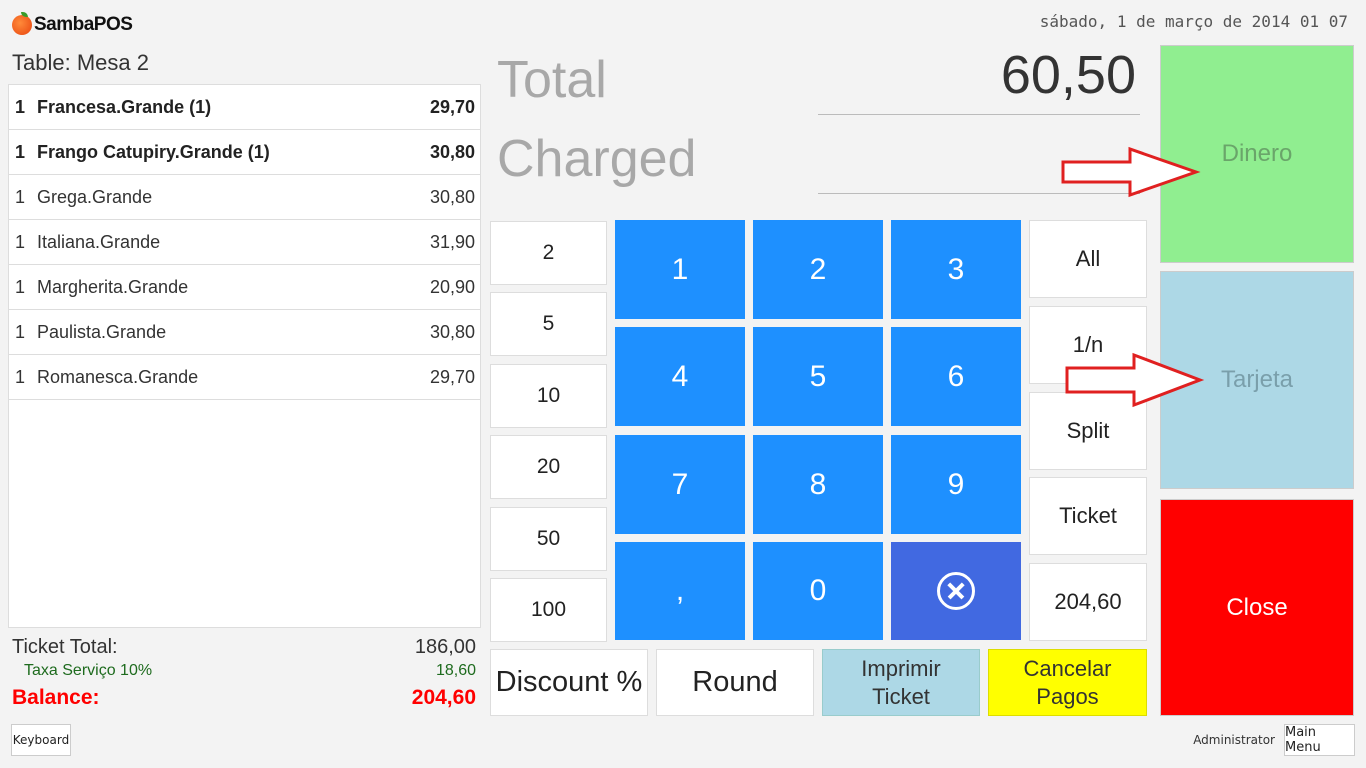 The height and width of the screenshot is (768, 1366). I want to click on charged-label: Charged, so click(597, 159).